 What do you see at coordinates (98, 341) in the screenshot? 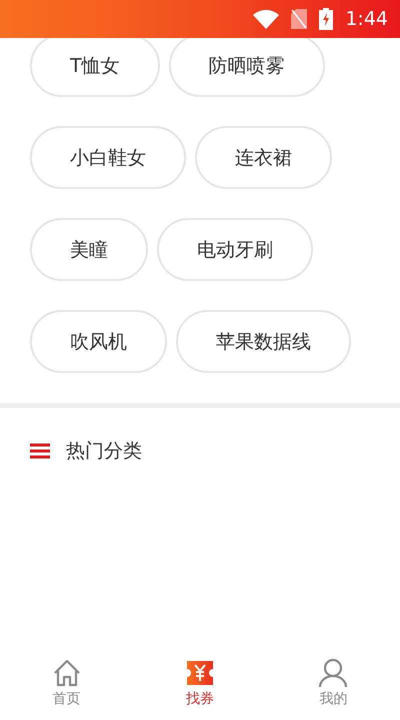
I see `tag-chip: 吹风机` at bounding box center [98, 341].